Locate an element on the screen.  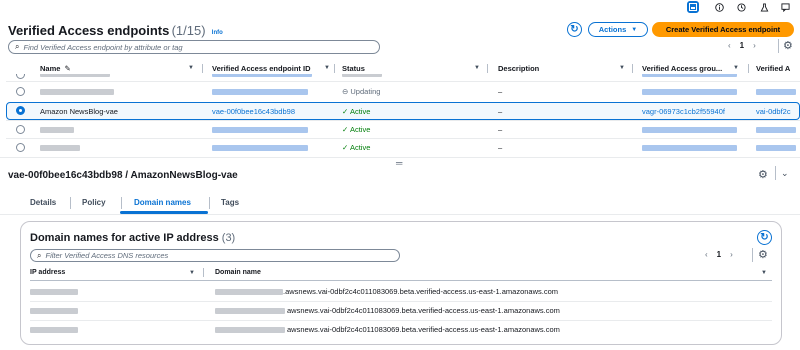
column-status: Status is located at coordinates (353, 68).